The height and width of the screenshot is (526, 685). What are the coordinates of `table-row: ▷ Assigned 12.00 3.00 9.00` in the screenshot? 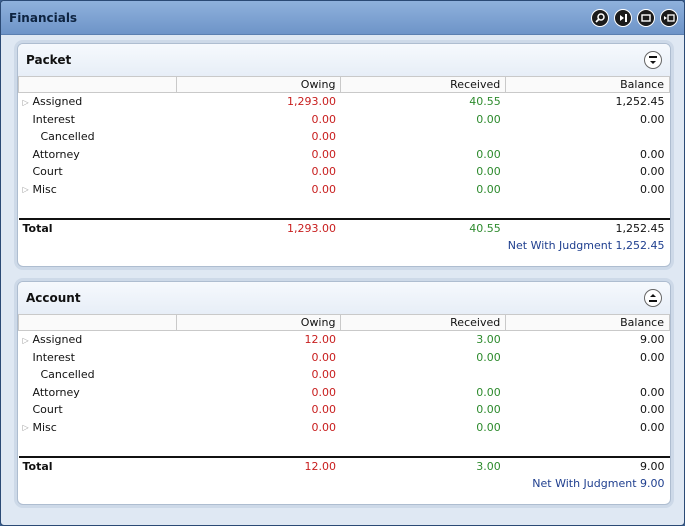 It's located at (344, 340).